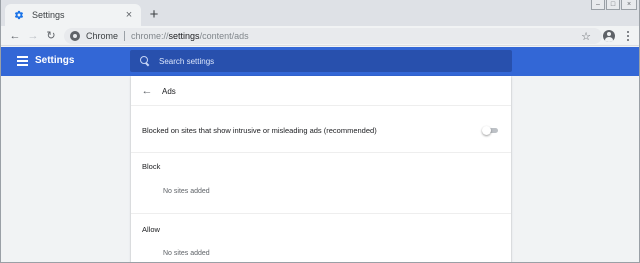  I want to click on site-info-icon, so click(75, 36).